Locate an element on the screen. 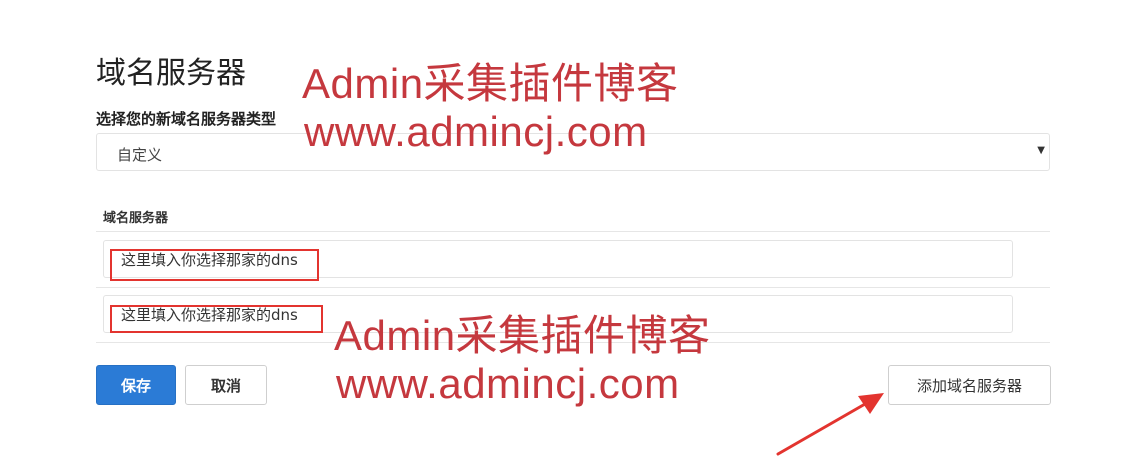  pointer-arrow-icon is located at coordinates (830, 424).